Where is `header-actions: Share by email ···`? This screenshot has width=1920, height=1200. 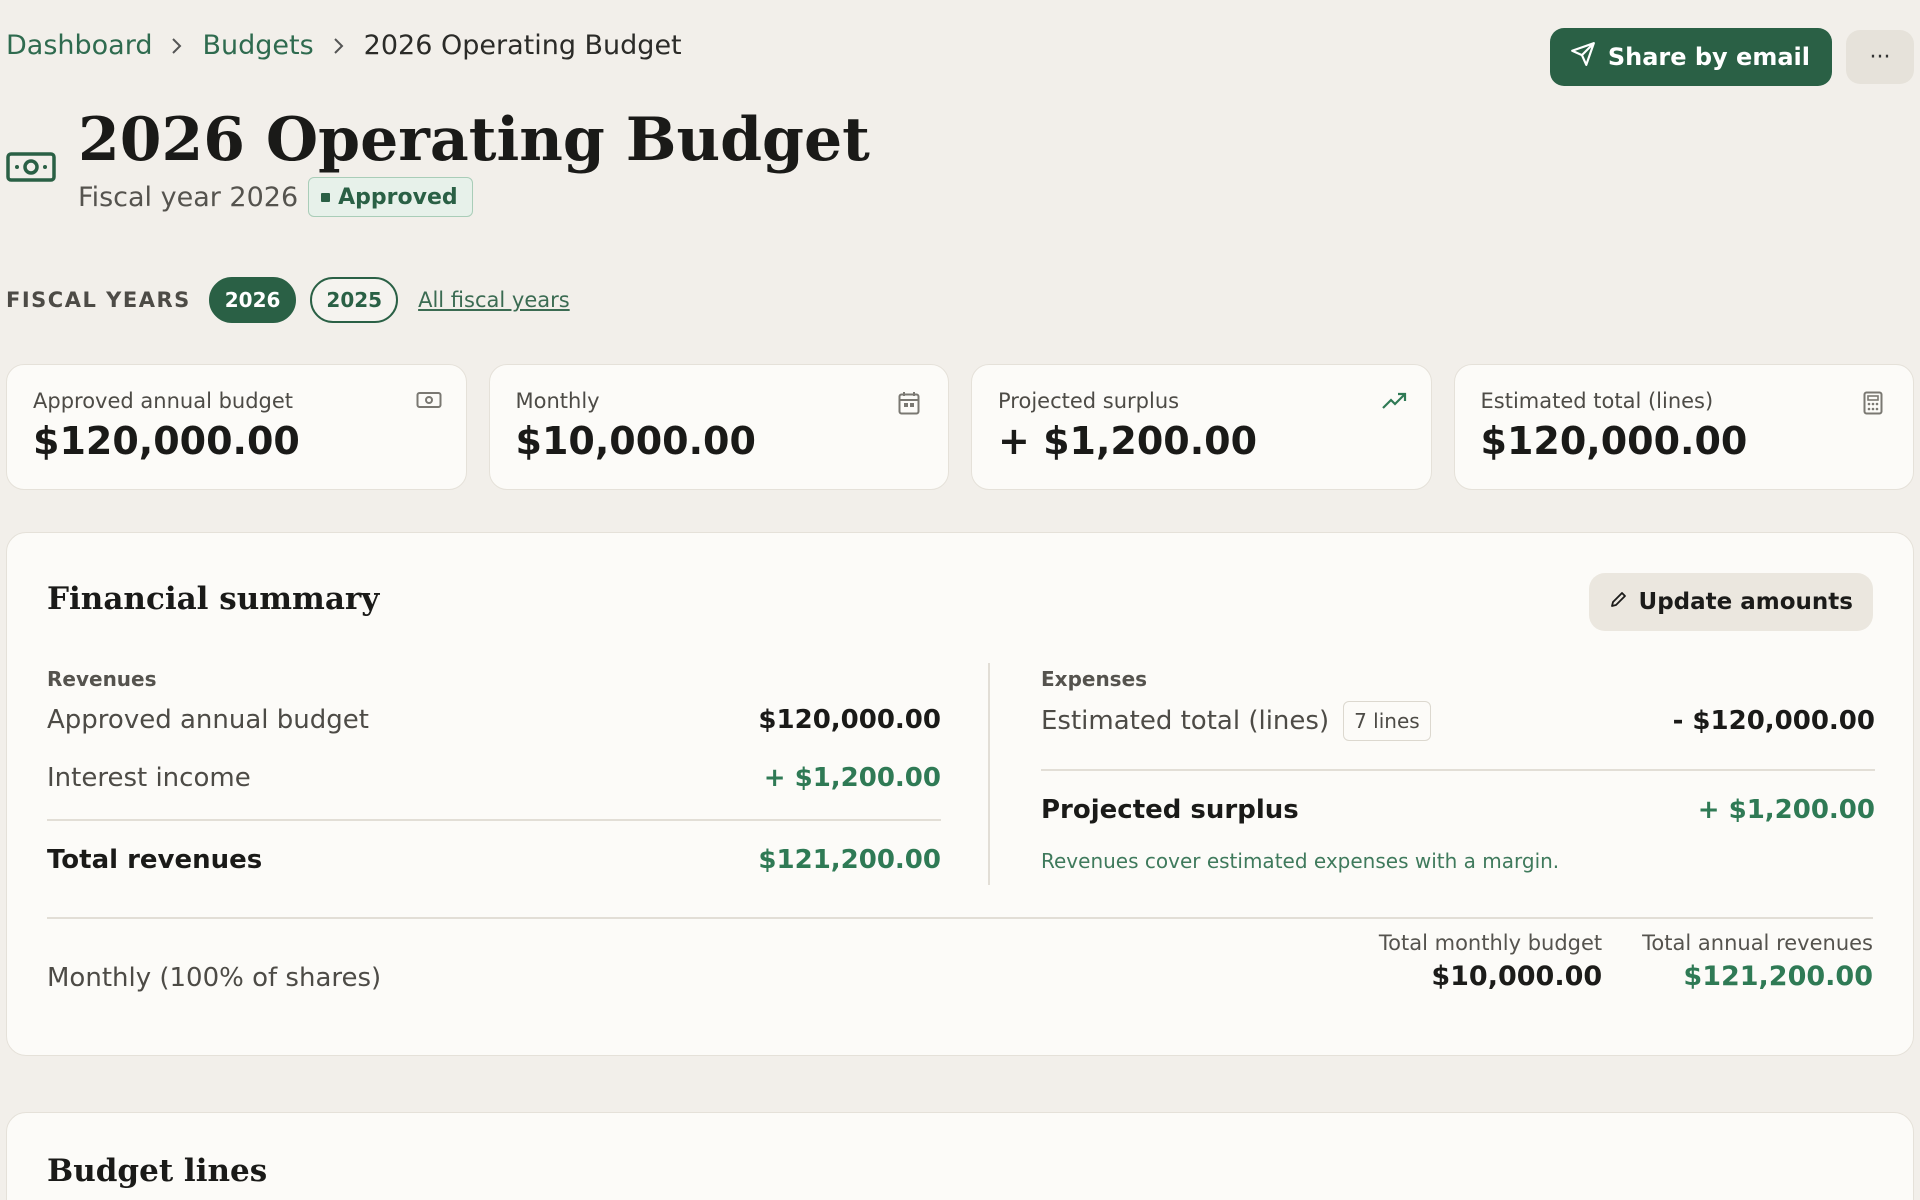
header-actions: Share by email ··· is located at coordinates (1731, 57).